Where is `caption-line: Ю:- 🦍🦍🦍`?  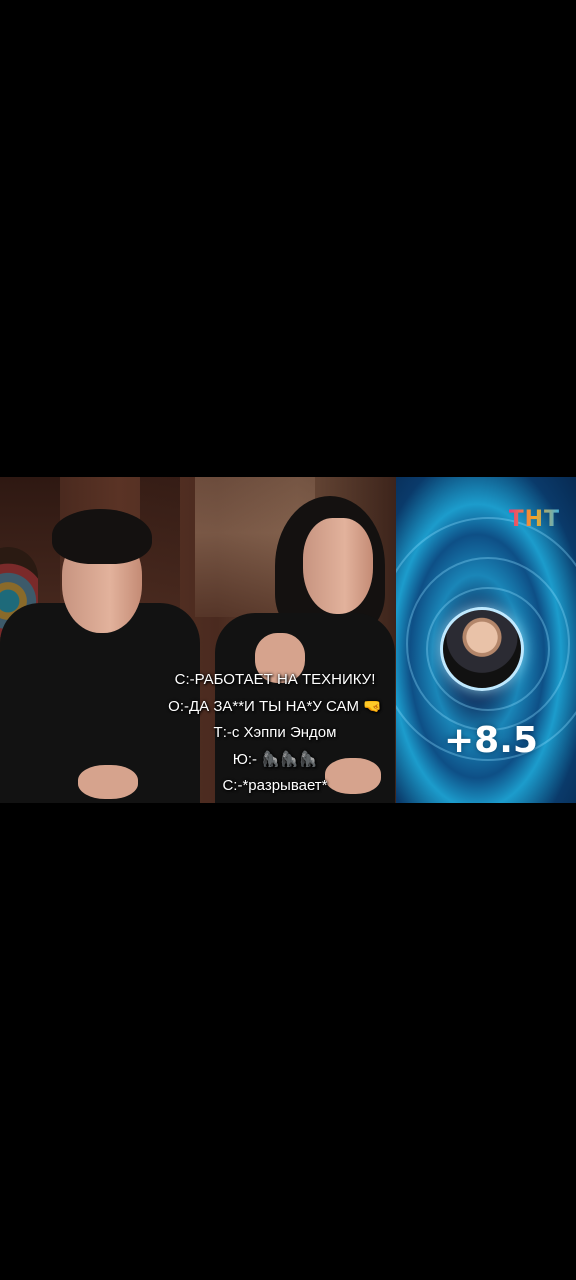 caption-line: Ю:- 🦍🦍🦍 is located at coordinates (275, 759).